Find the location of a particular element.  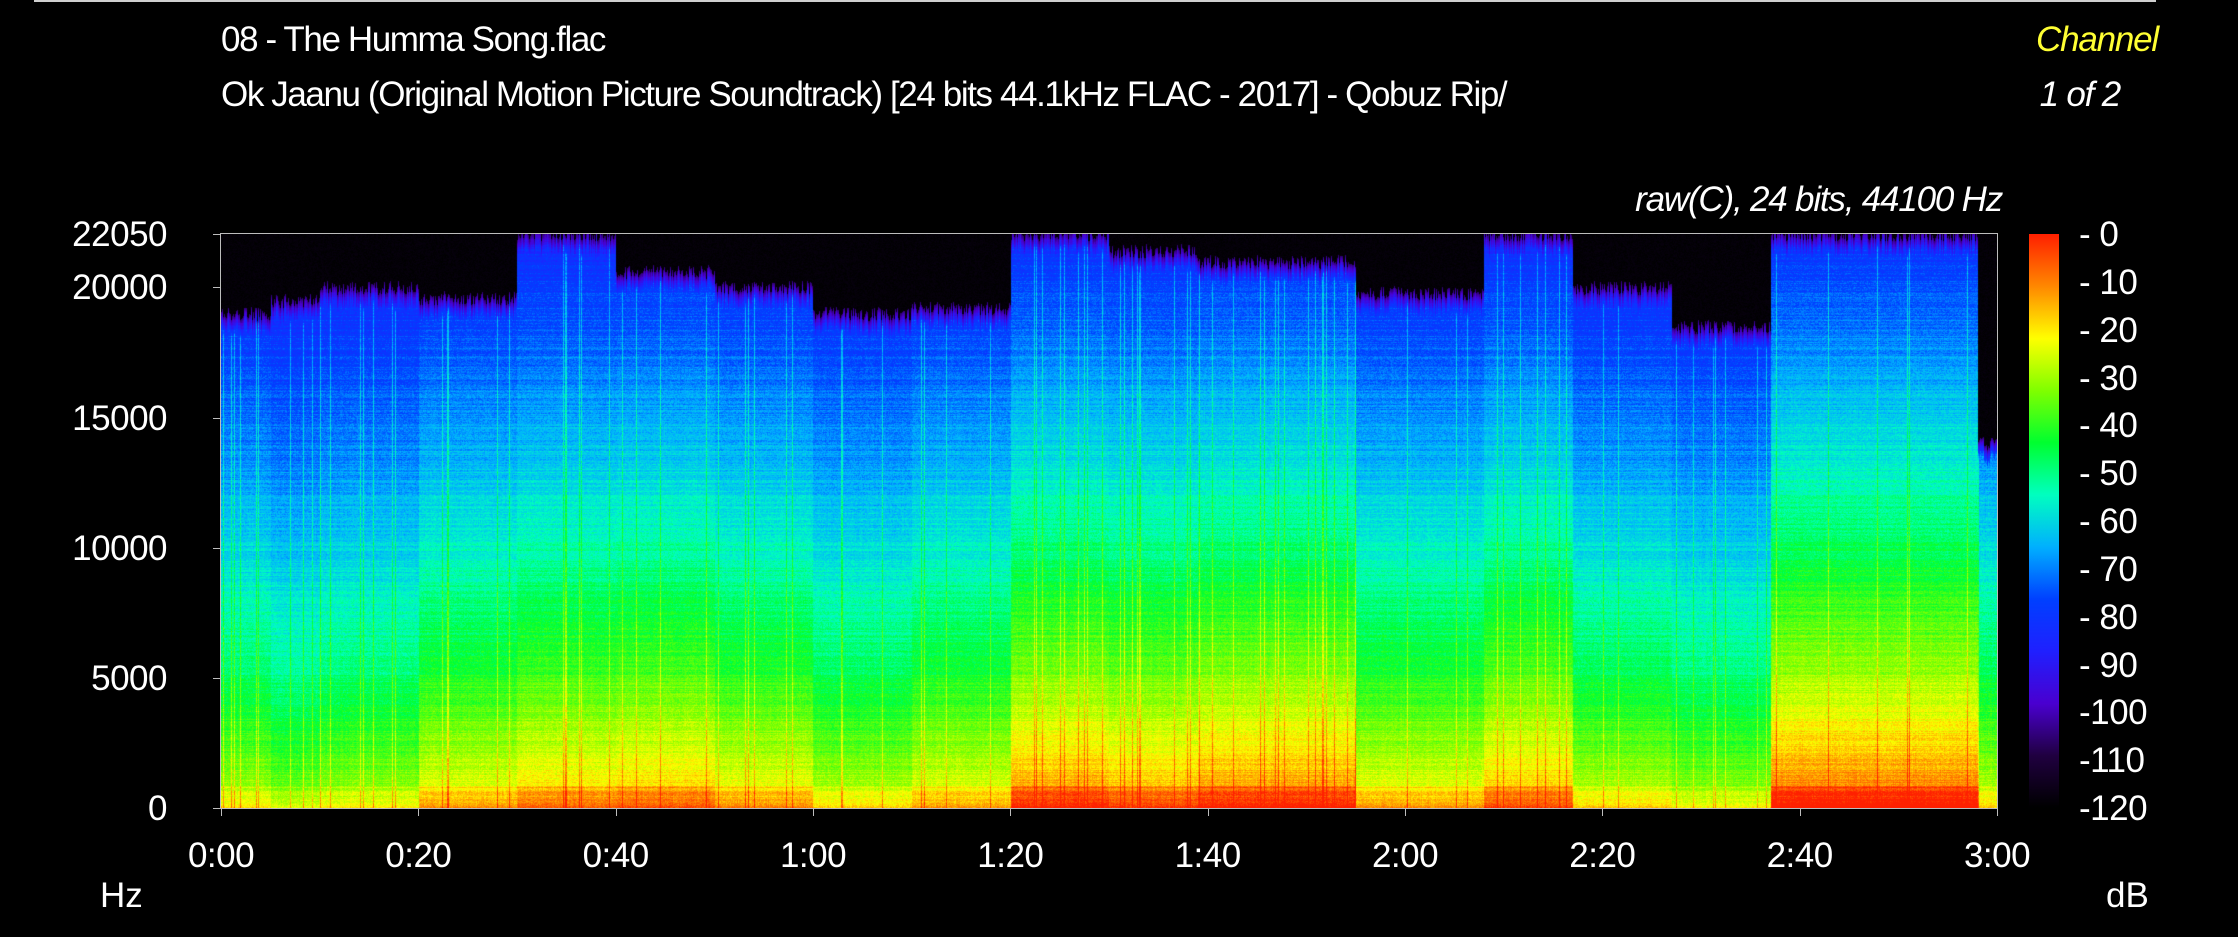

db-colorbar is located at coordinates (2044, 521).